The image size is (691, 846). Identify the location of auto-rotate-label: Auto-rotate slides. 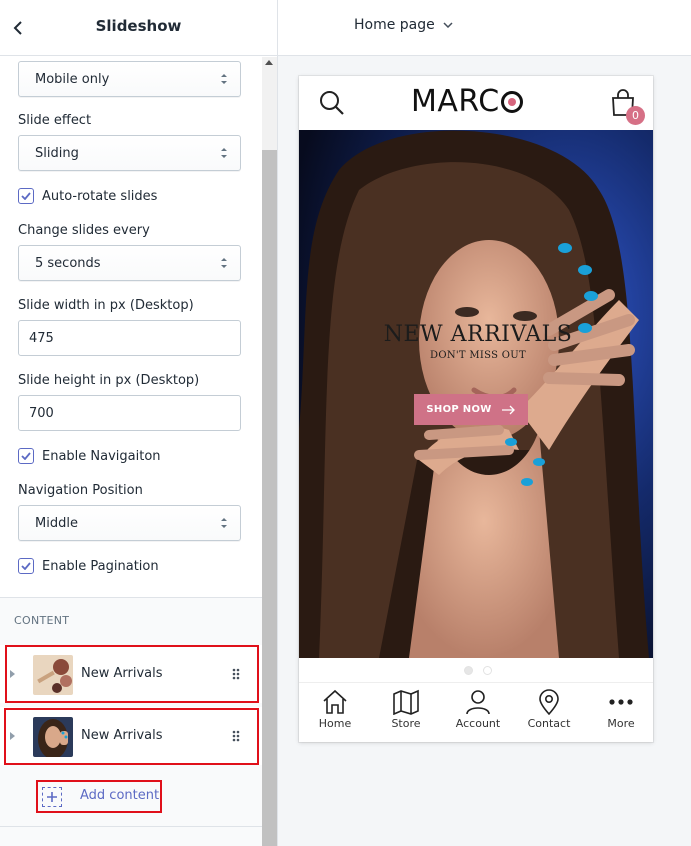
(100, 196).